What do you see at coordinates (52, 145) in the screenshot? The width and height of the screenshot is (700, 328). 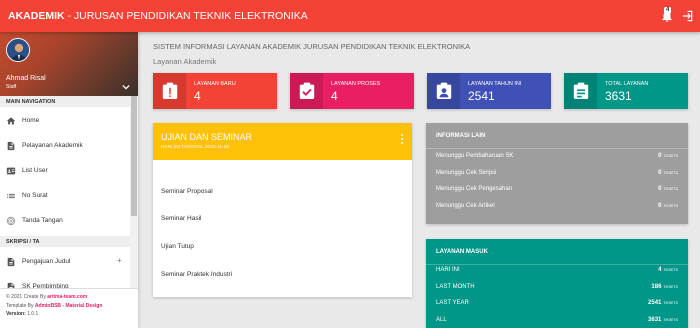 I see `sidebar-item-label: Pelayanan Akademik` at bounding box center [52, 145].